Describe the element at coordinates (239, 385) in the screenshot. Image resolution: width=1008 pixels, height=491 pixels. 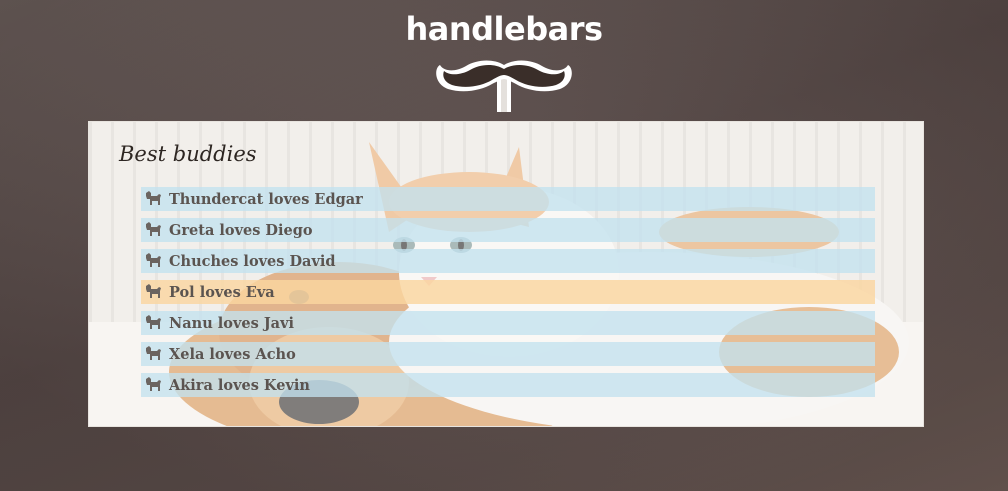
I see `list-item-label: Akira loves Kevin` at that location.